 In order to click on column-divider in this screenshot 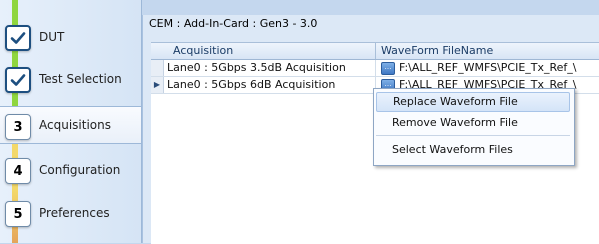, I will do `click(375, 51)`.